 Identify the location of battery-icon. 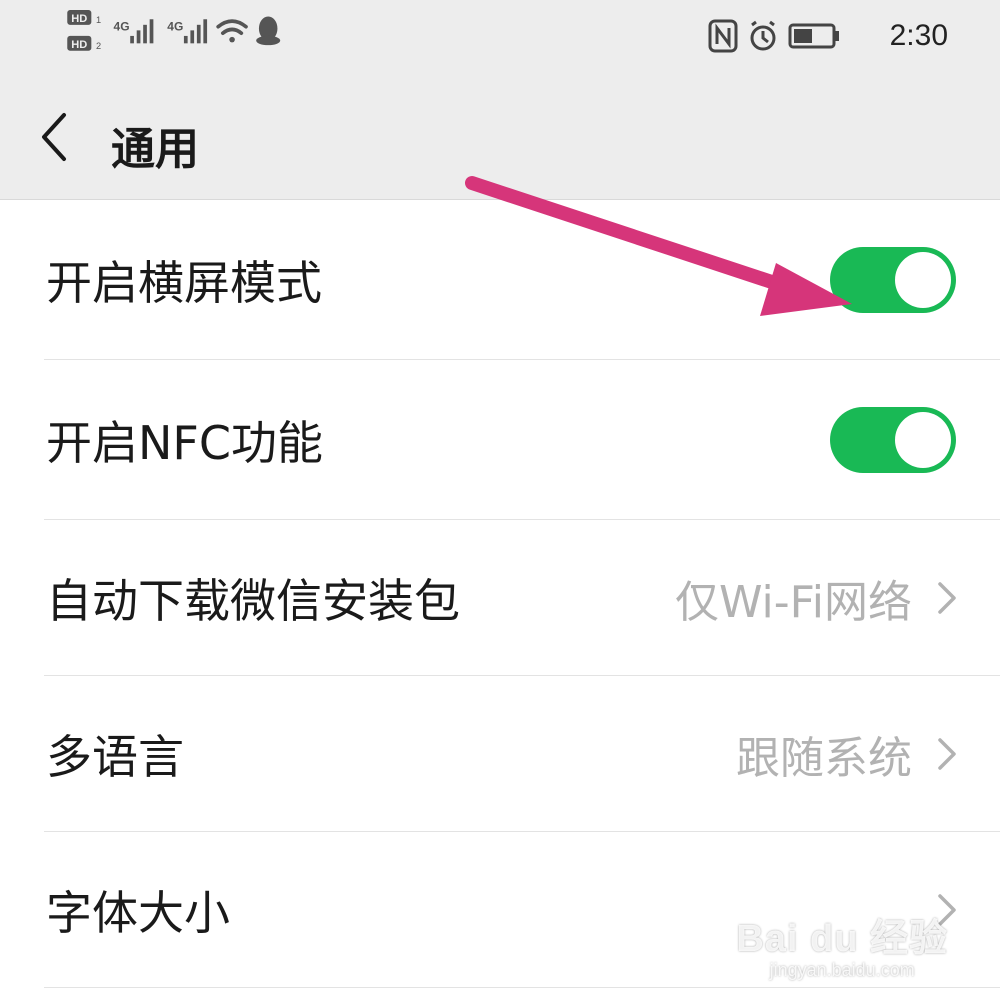
(813, 36).